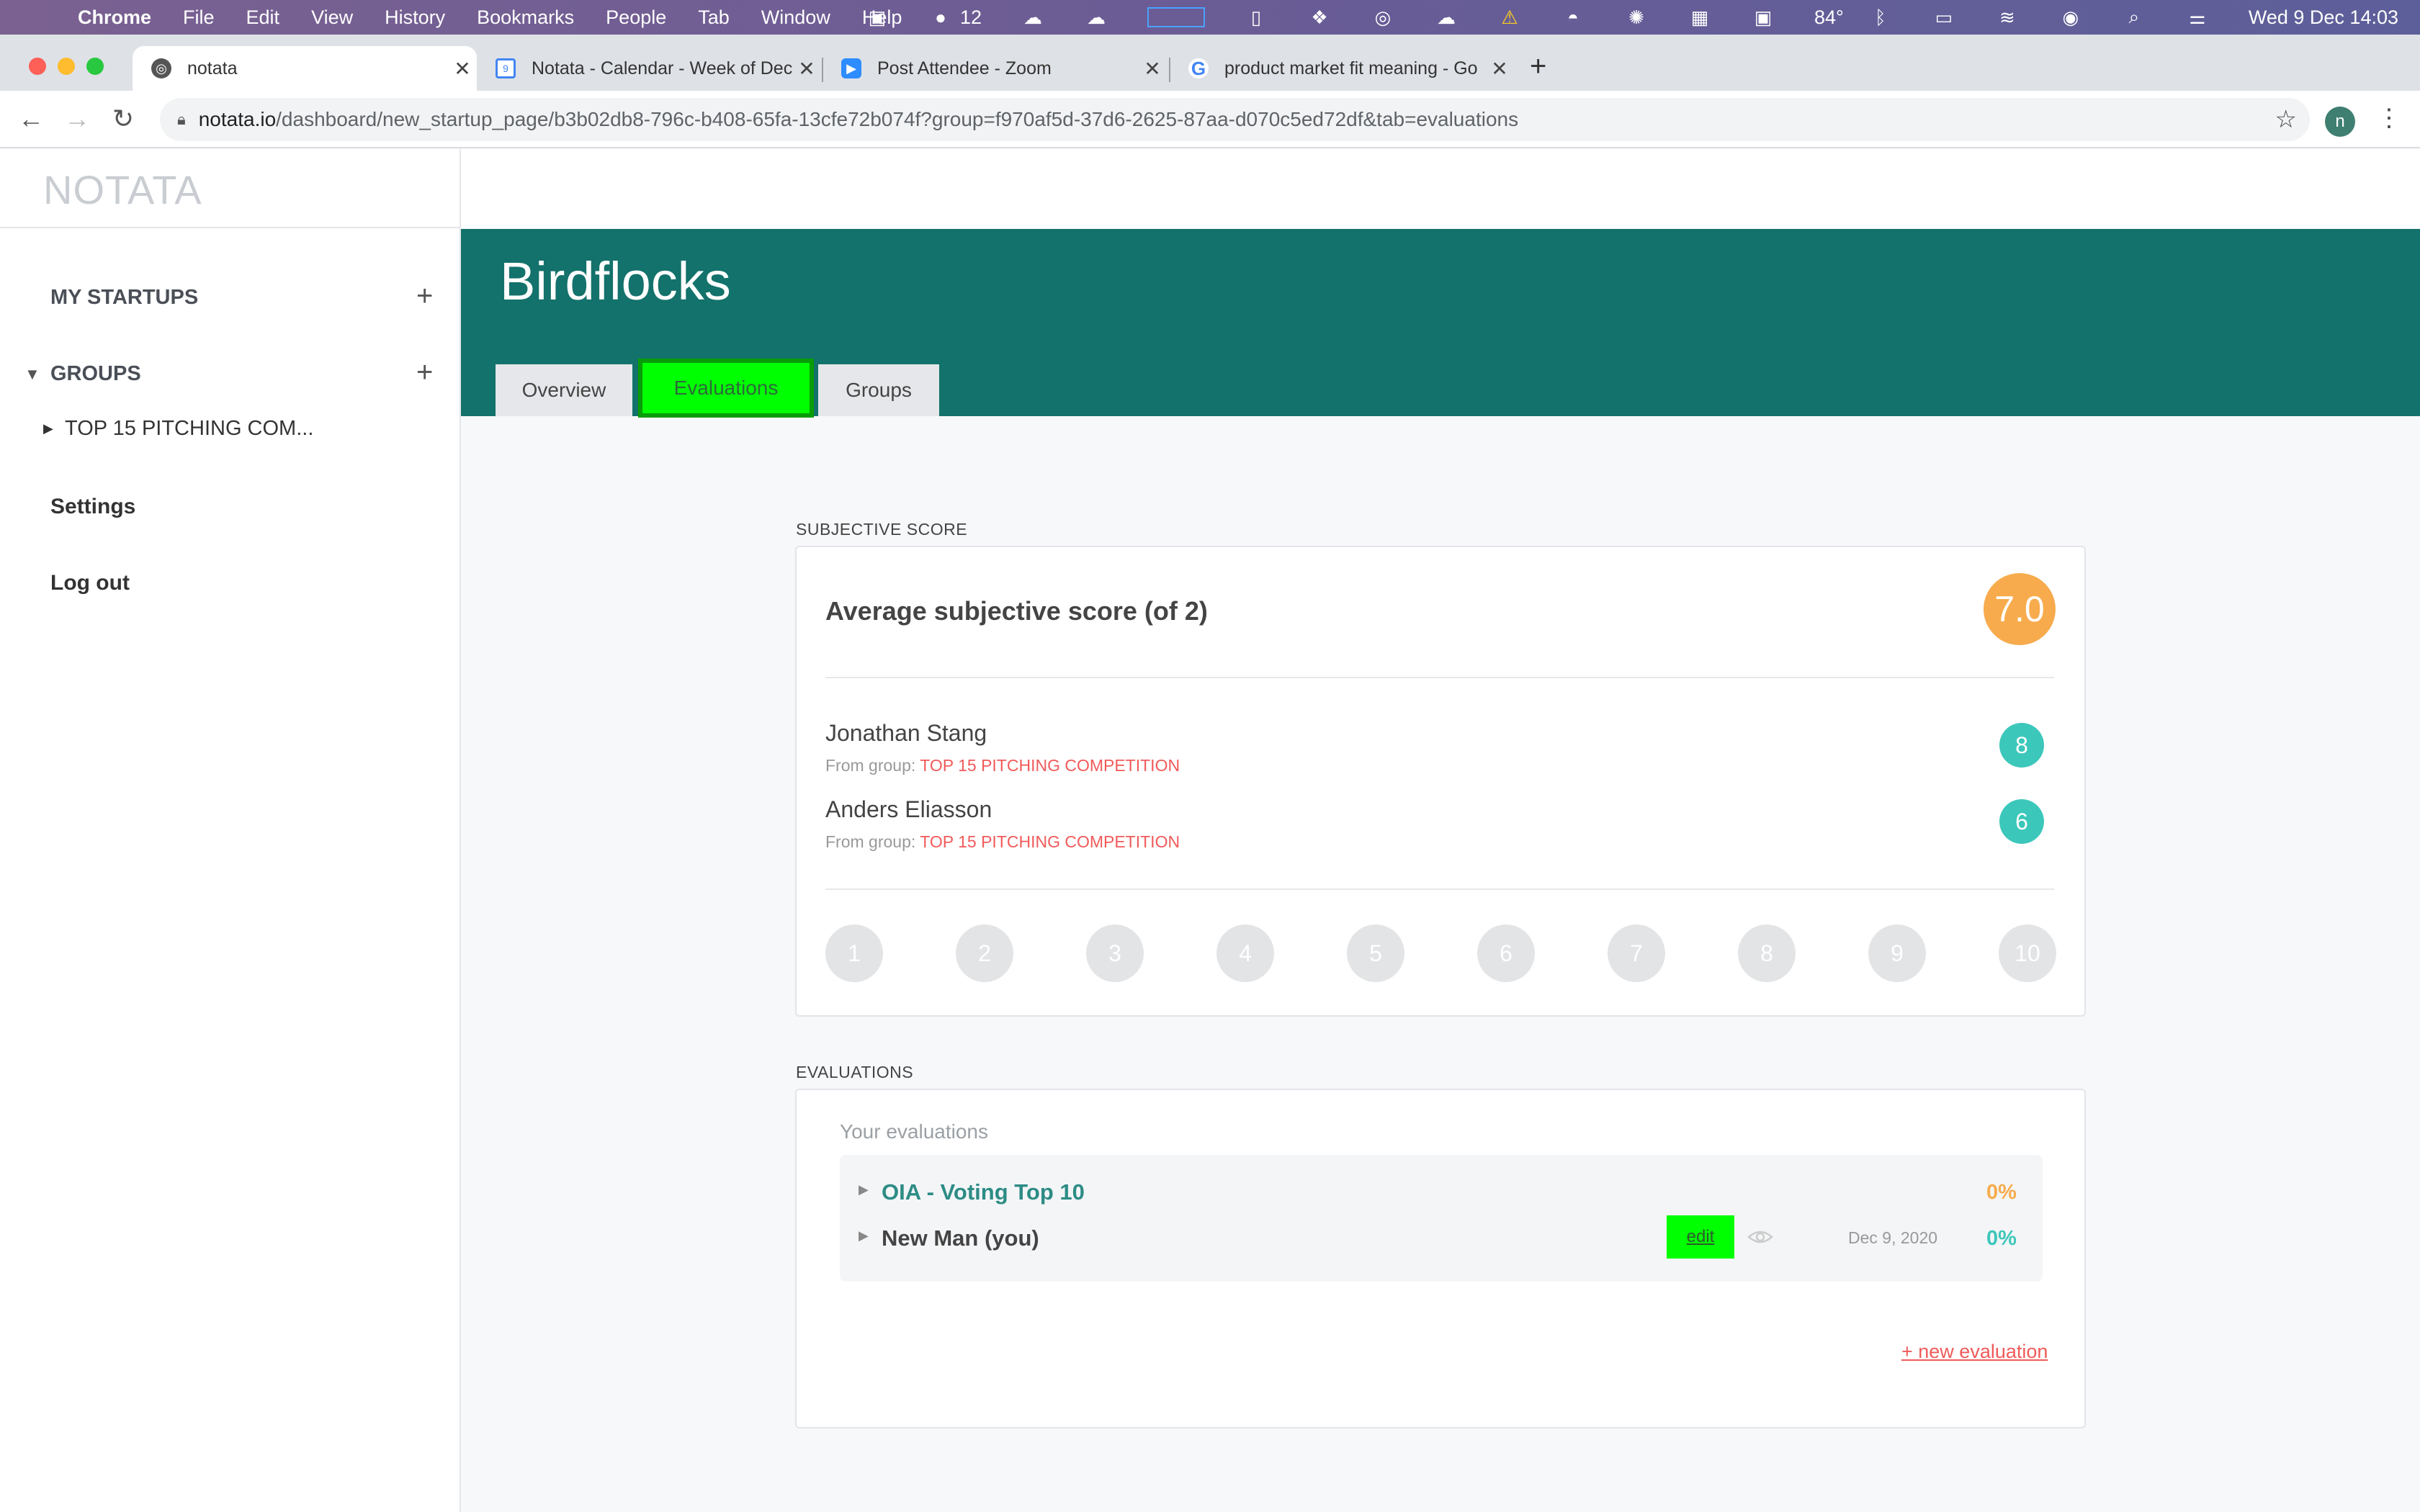 The image size is (2420, 1512). Describe the element at coordinates (424, 296) in the screenshot. I see `add-startup-button: +` at that location.